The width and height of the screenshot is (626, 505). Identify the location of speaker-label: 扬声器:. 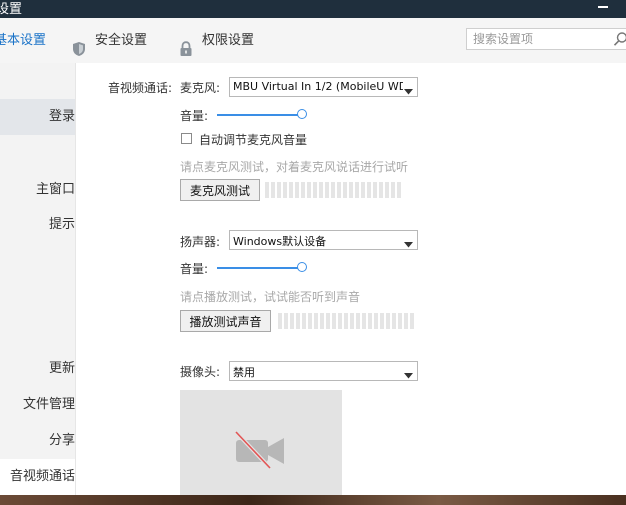
(200, 242).